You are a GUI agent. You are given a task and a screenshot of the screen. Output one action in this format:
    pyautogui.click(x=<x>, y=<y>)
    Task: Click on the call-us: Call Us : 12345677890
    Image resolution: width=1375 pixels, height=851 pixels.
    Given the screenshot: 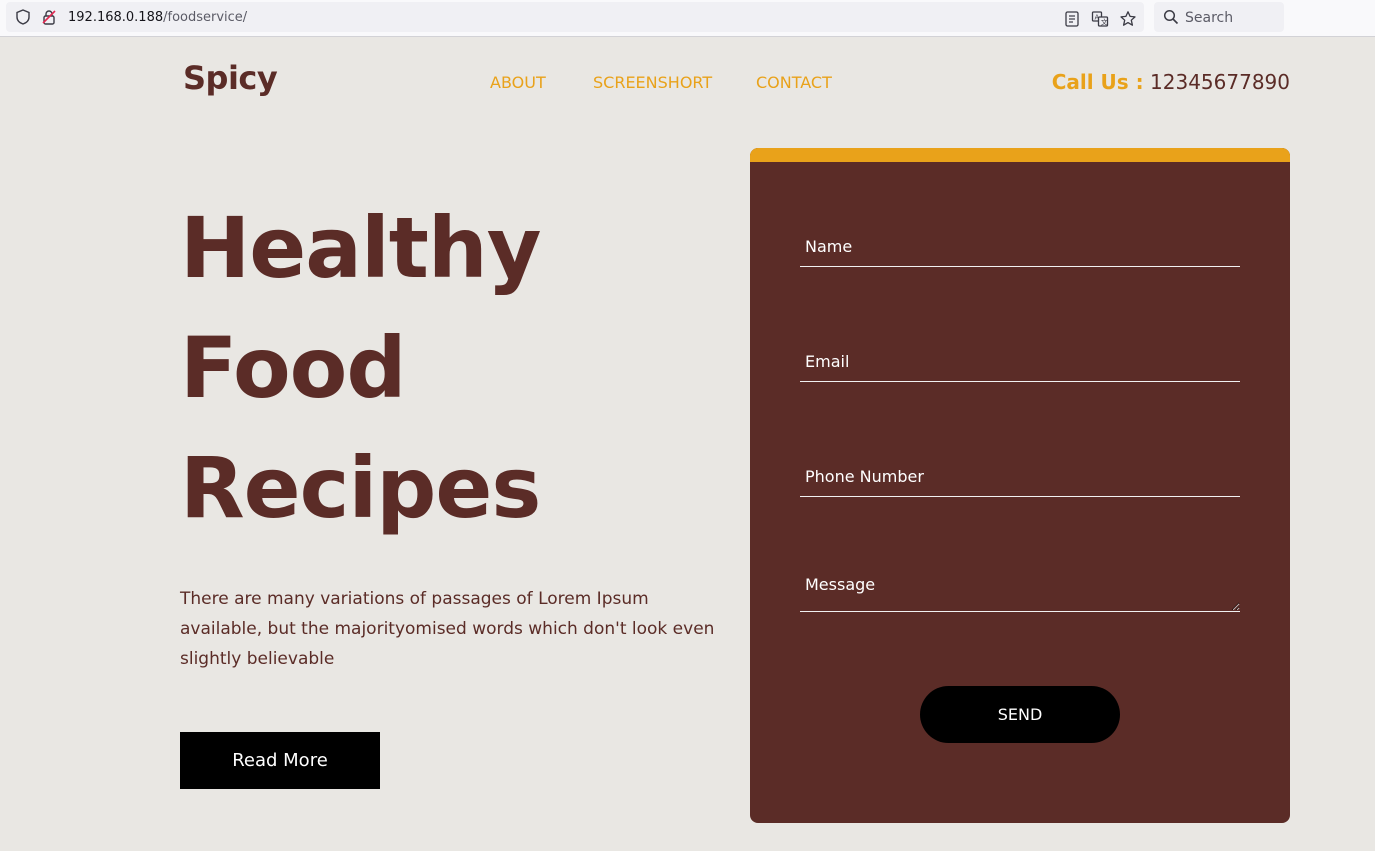 What is the action you would take?
    pyautogui.click(x=1171, y=82)
    